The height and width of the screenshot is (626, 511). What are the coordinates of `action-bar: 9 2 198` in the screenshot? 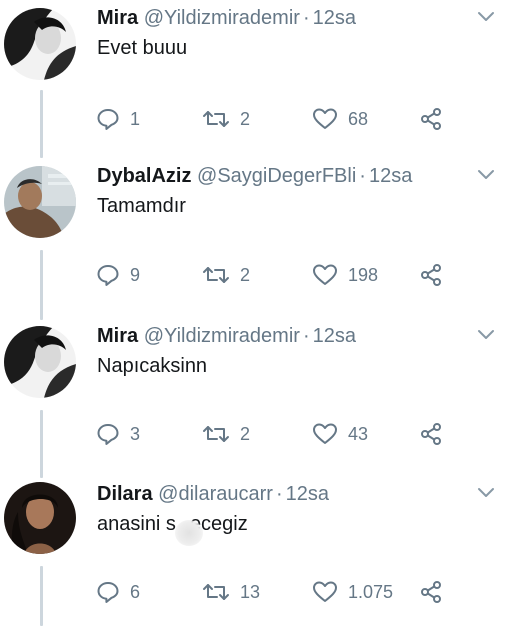 It's located at (296, 275).